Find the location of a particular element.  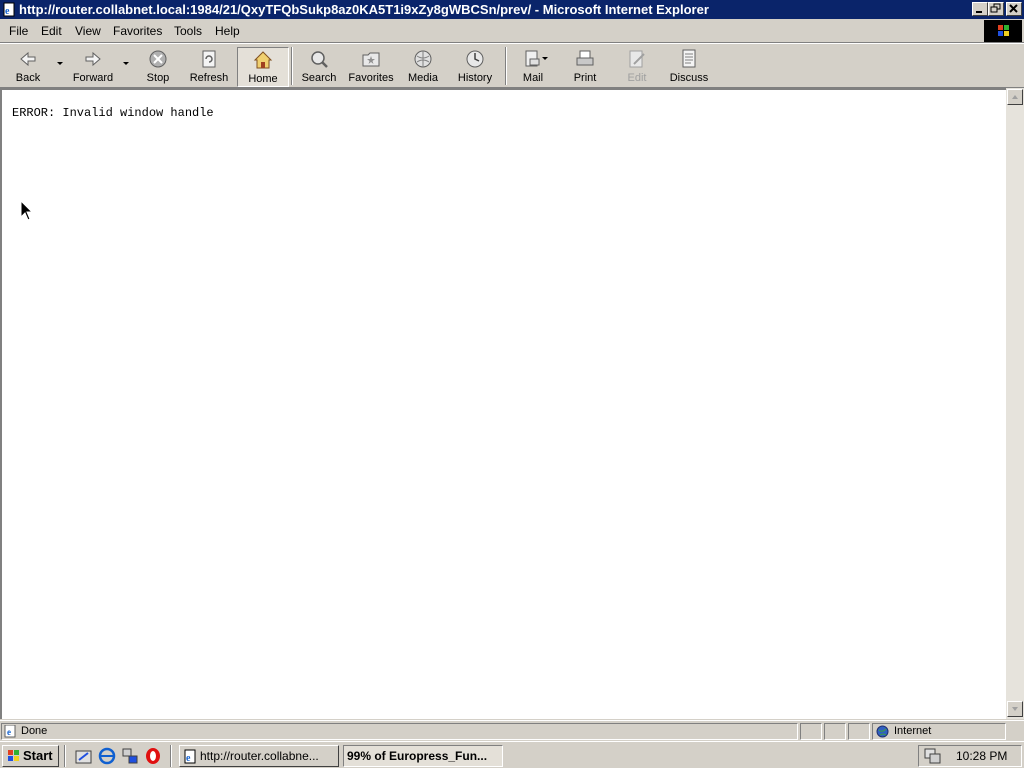

home-button: Home is located at coordinates (263, 67).